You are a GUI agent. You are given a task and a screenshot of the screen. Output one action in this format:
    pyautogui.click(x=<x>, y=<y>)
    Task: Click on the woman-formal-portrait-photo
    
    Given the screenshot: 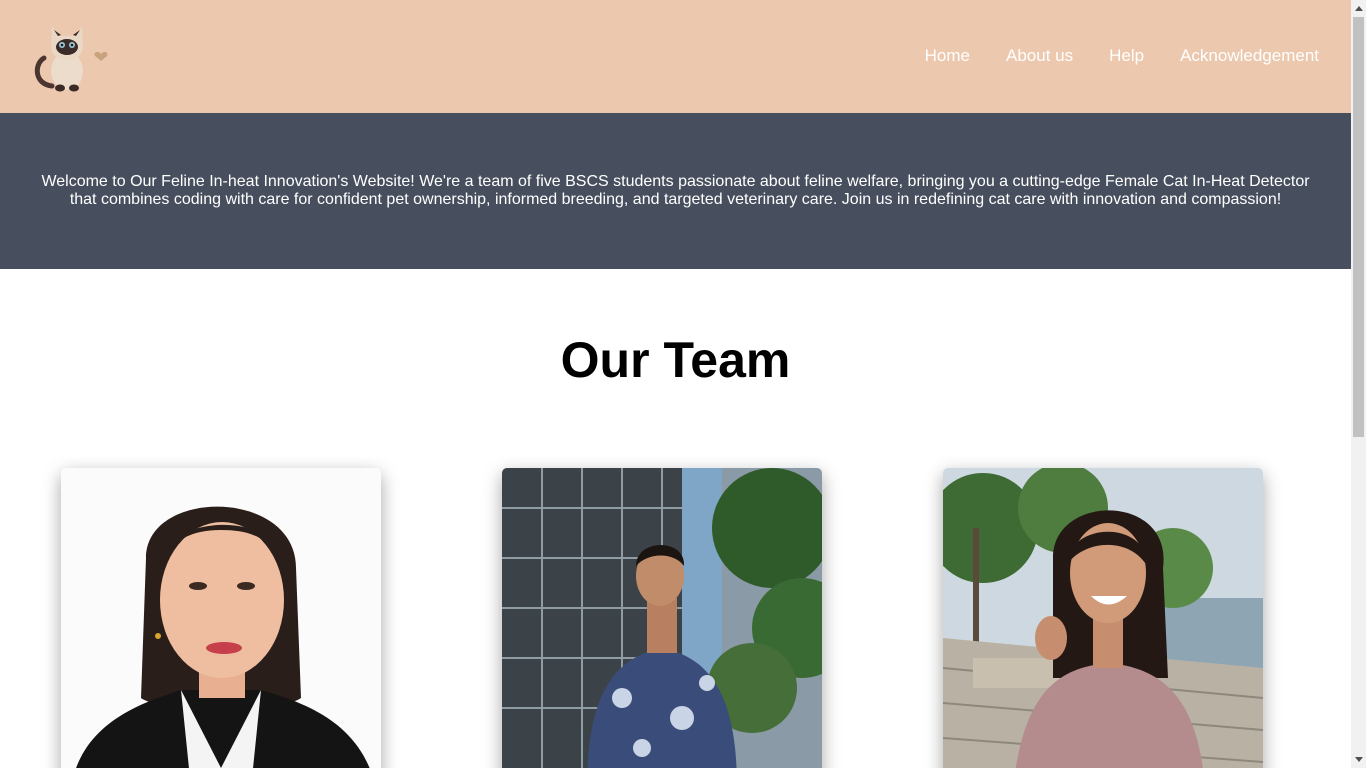 What is the action you would take?
    pyautogui.click(x=221, y=618)
    